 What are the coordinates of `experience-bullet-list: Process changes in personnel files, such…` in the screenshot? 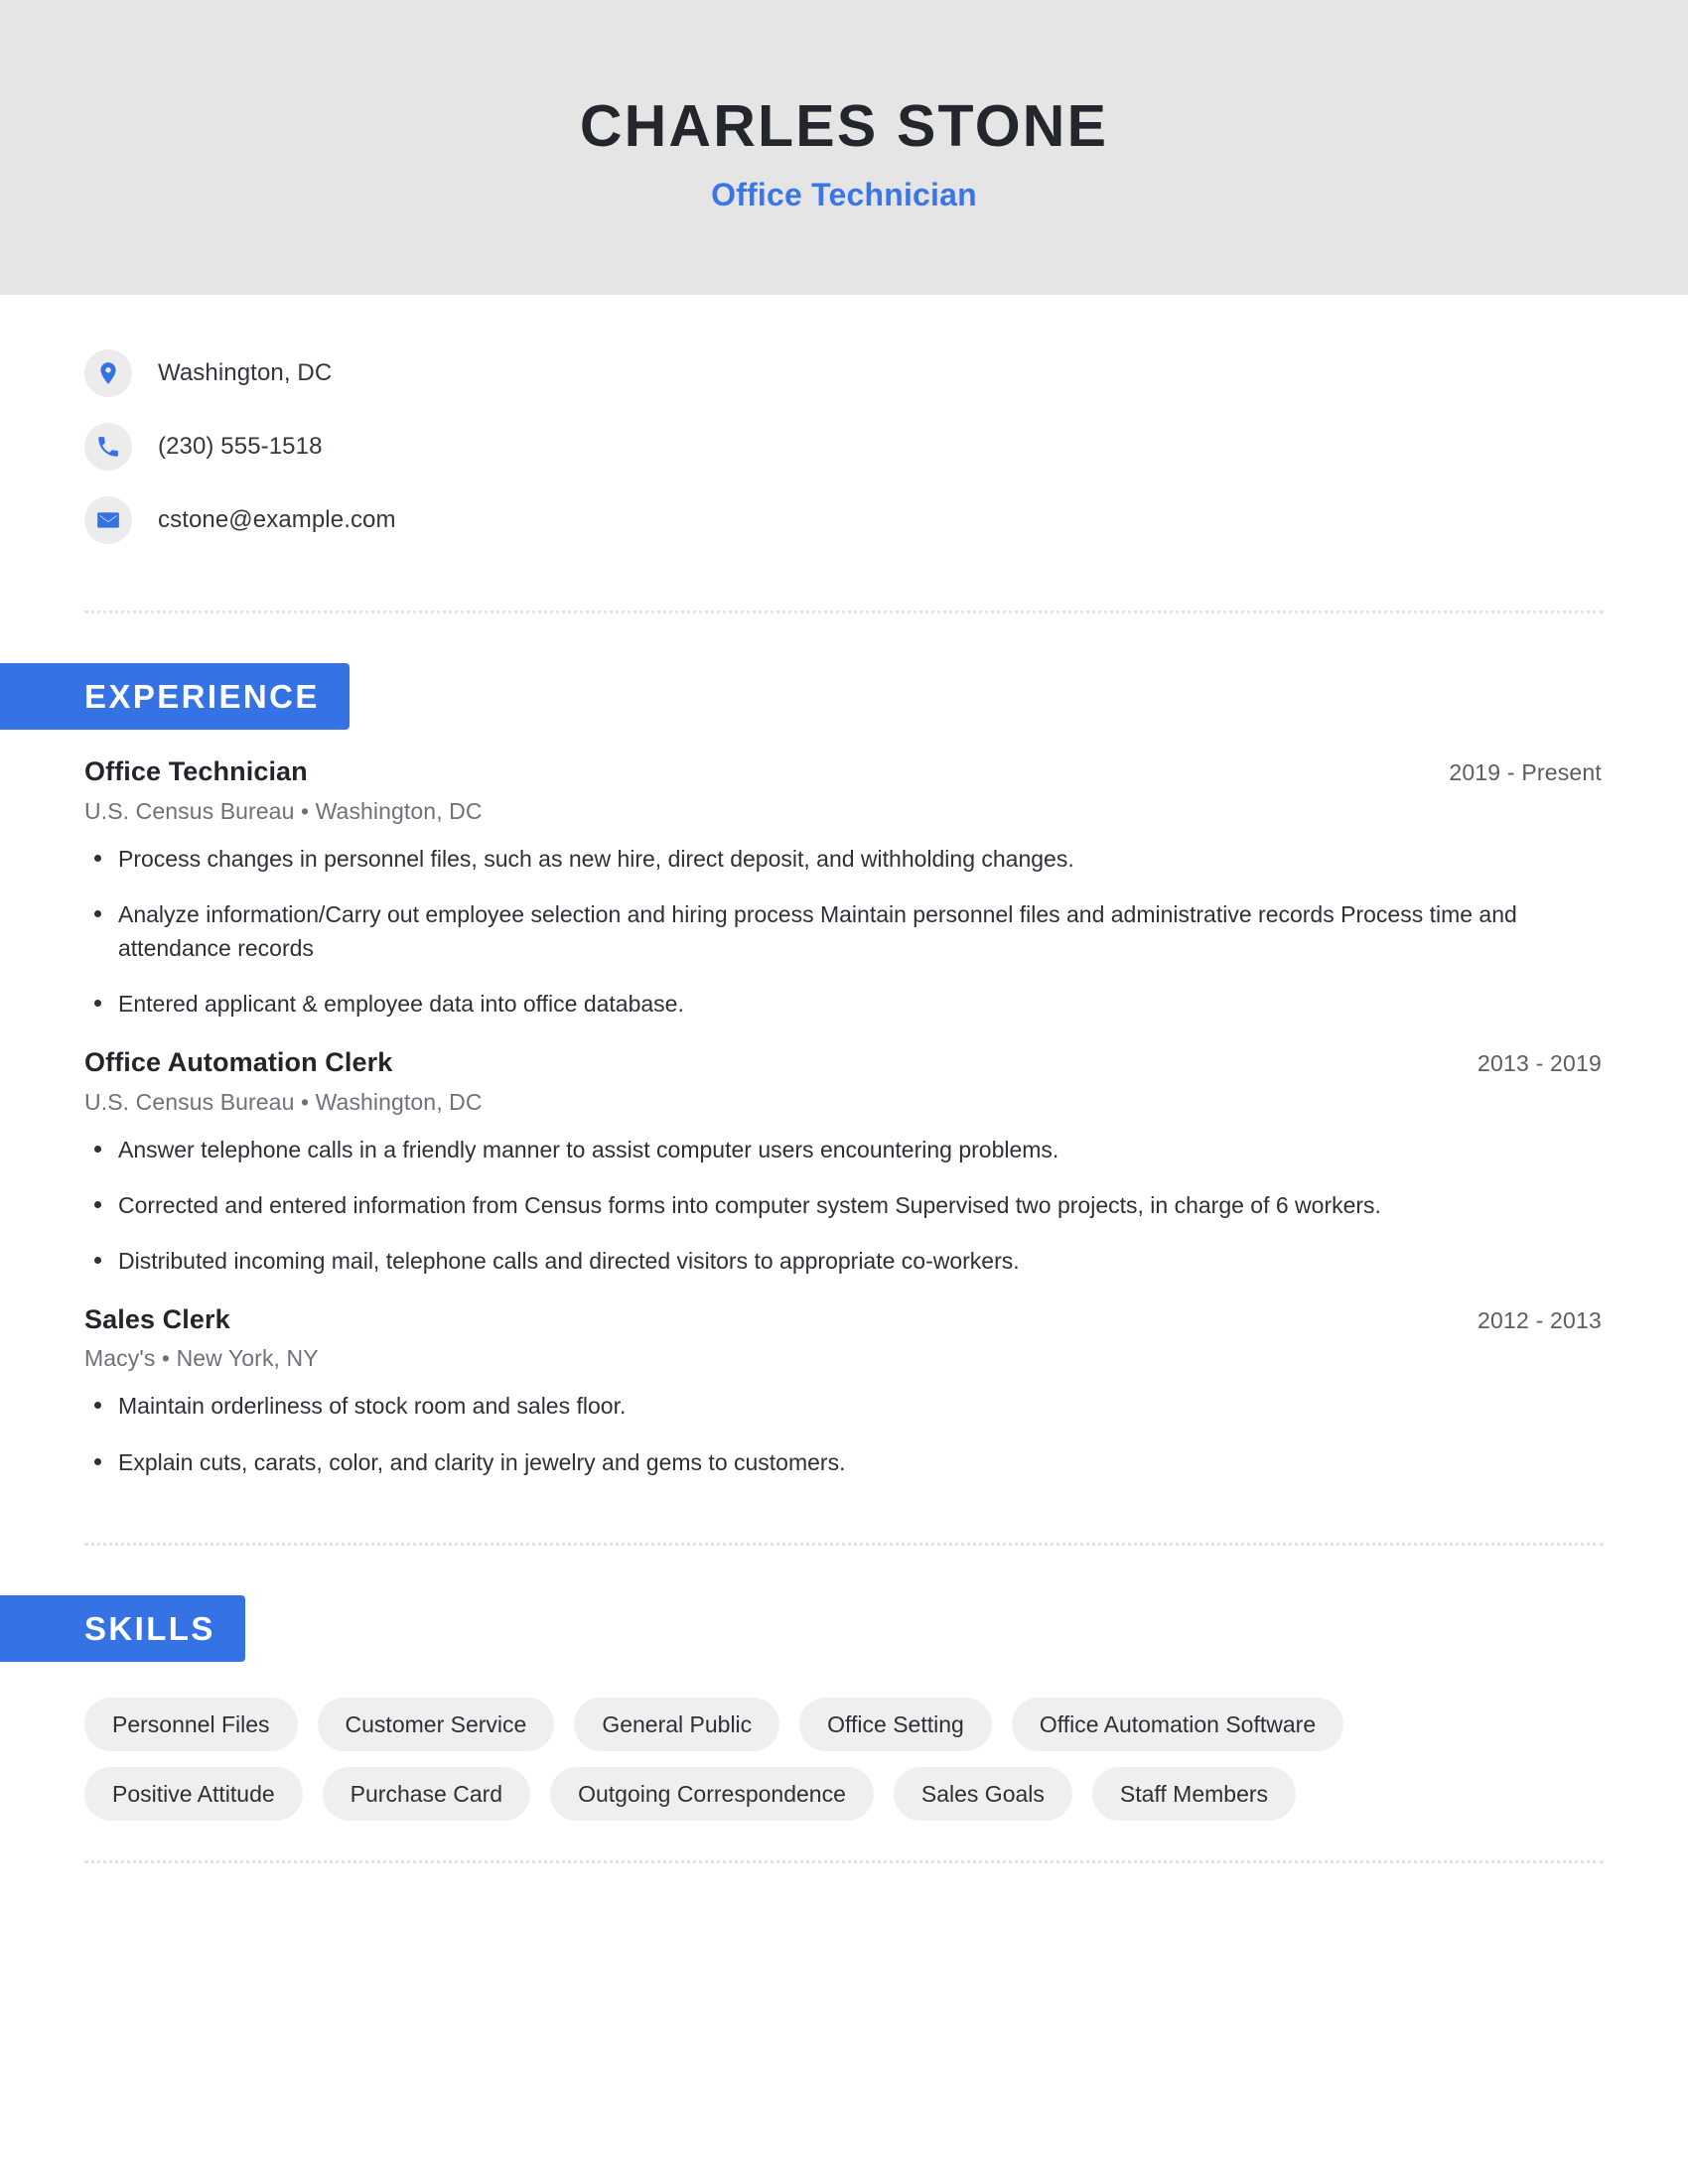 It's located at (844, 931).